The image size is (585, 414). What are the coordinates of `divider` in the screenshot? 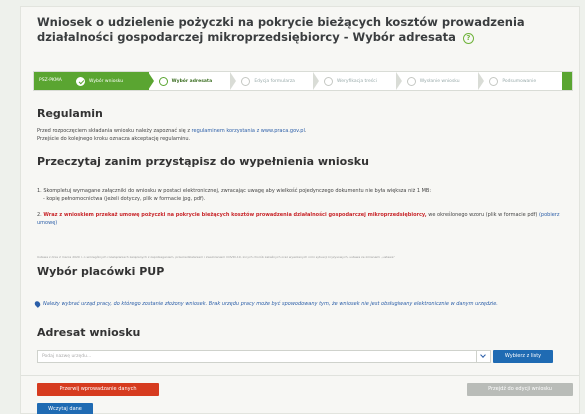 It's located at (300, 375).